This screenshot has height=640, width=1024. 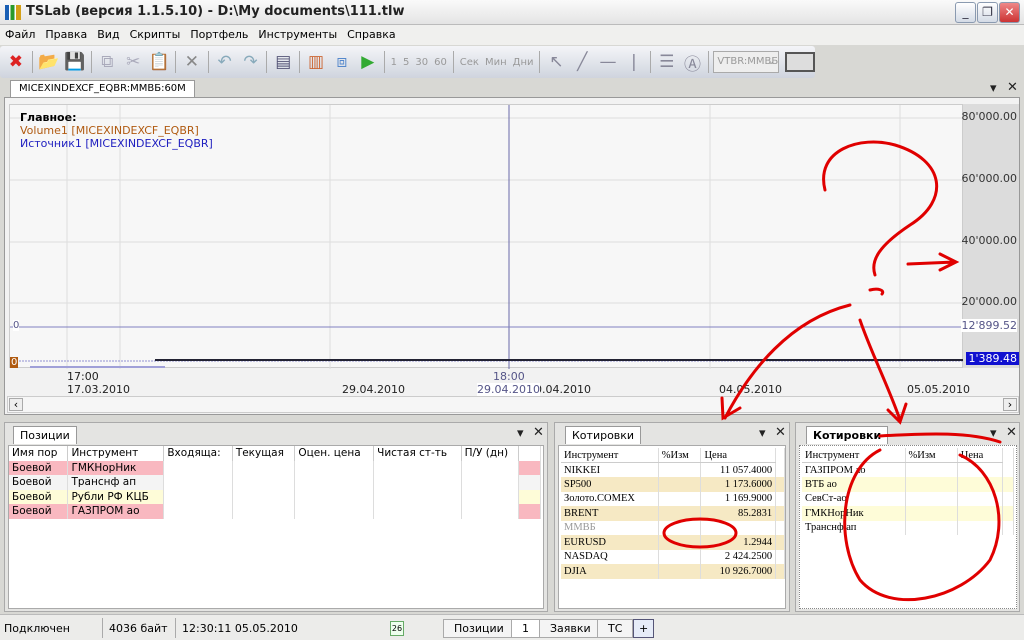 What do you see at coordinates (854, 498) in the screenshot?
I see `instrument-cell: СевСт-ао` at bounding box center [854, 498].